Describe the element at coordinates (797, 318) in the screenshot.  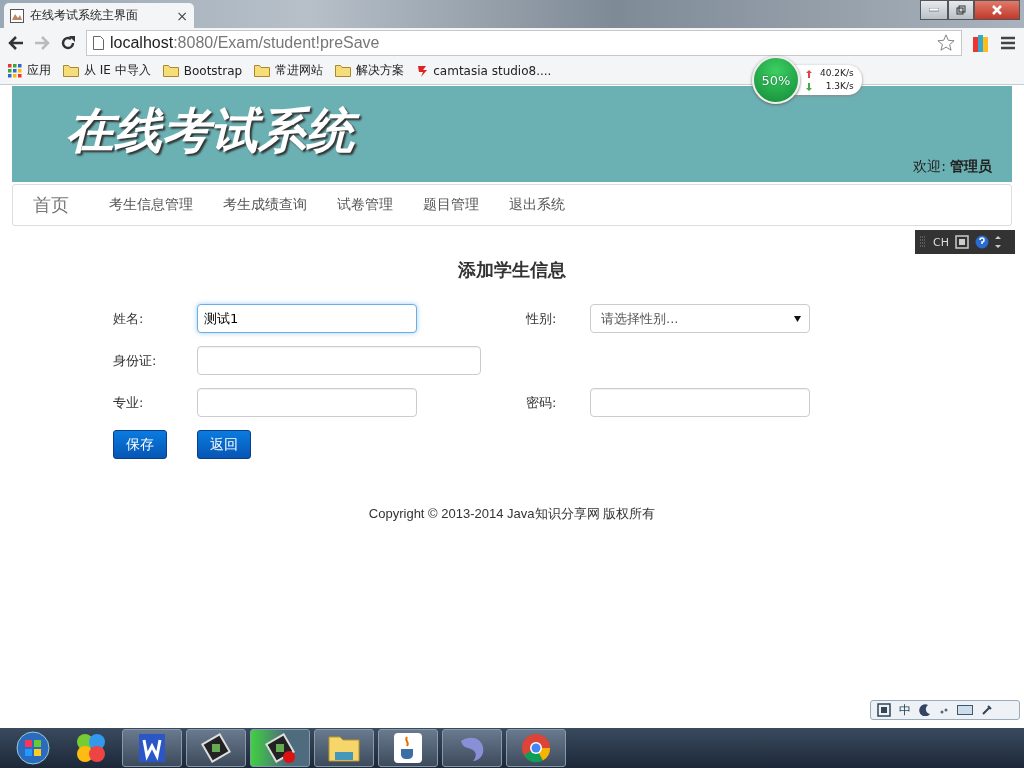
I see `dropdown-arrow-icon` at that location.